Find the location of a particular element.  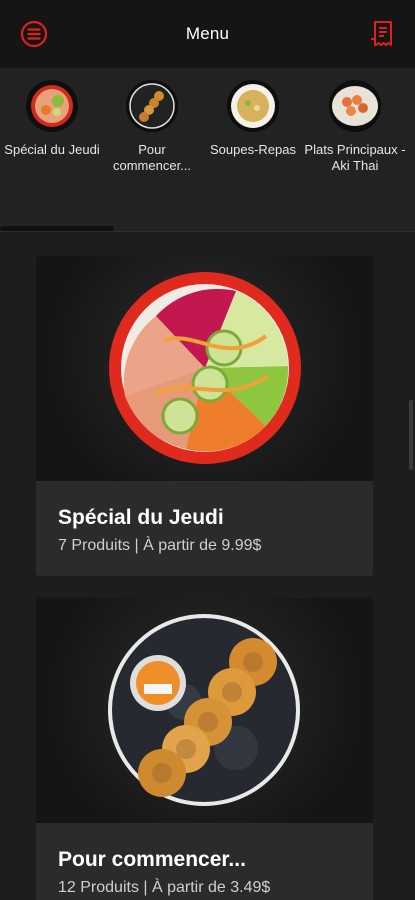

receipt-icon is located at coordinates (383, 34).